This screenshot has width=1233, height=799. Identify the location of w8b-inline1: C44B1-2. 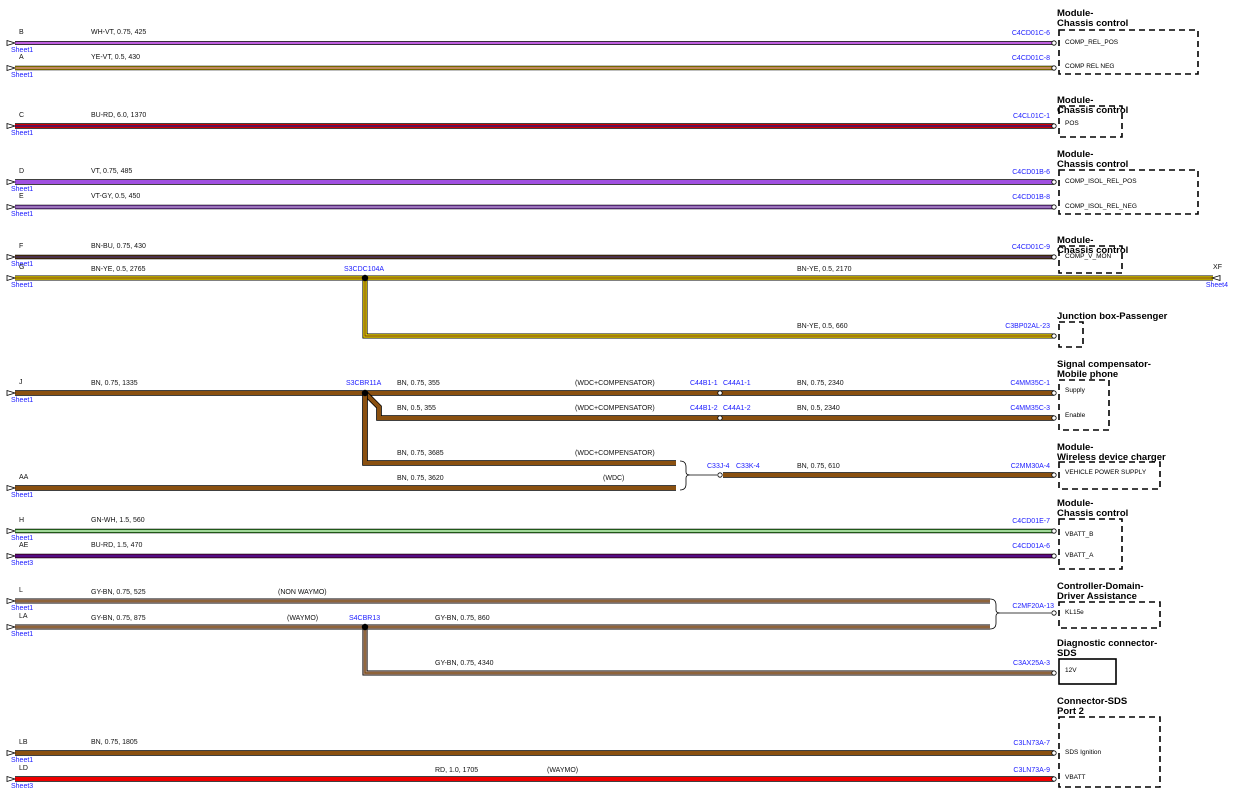
(704, 408).